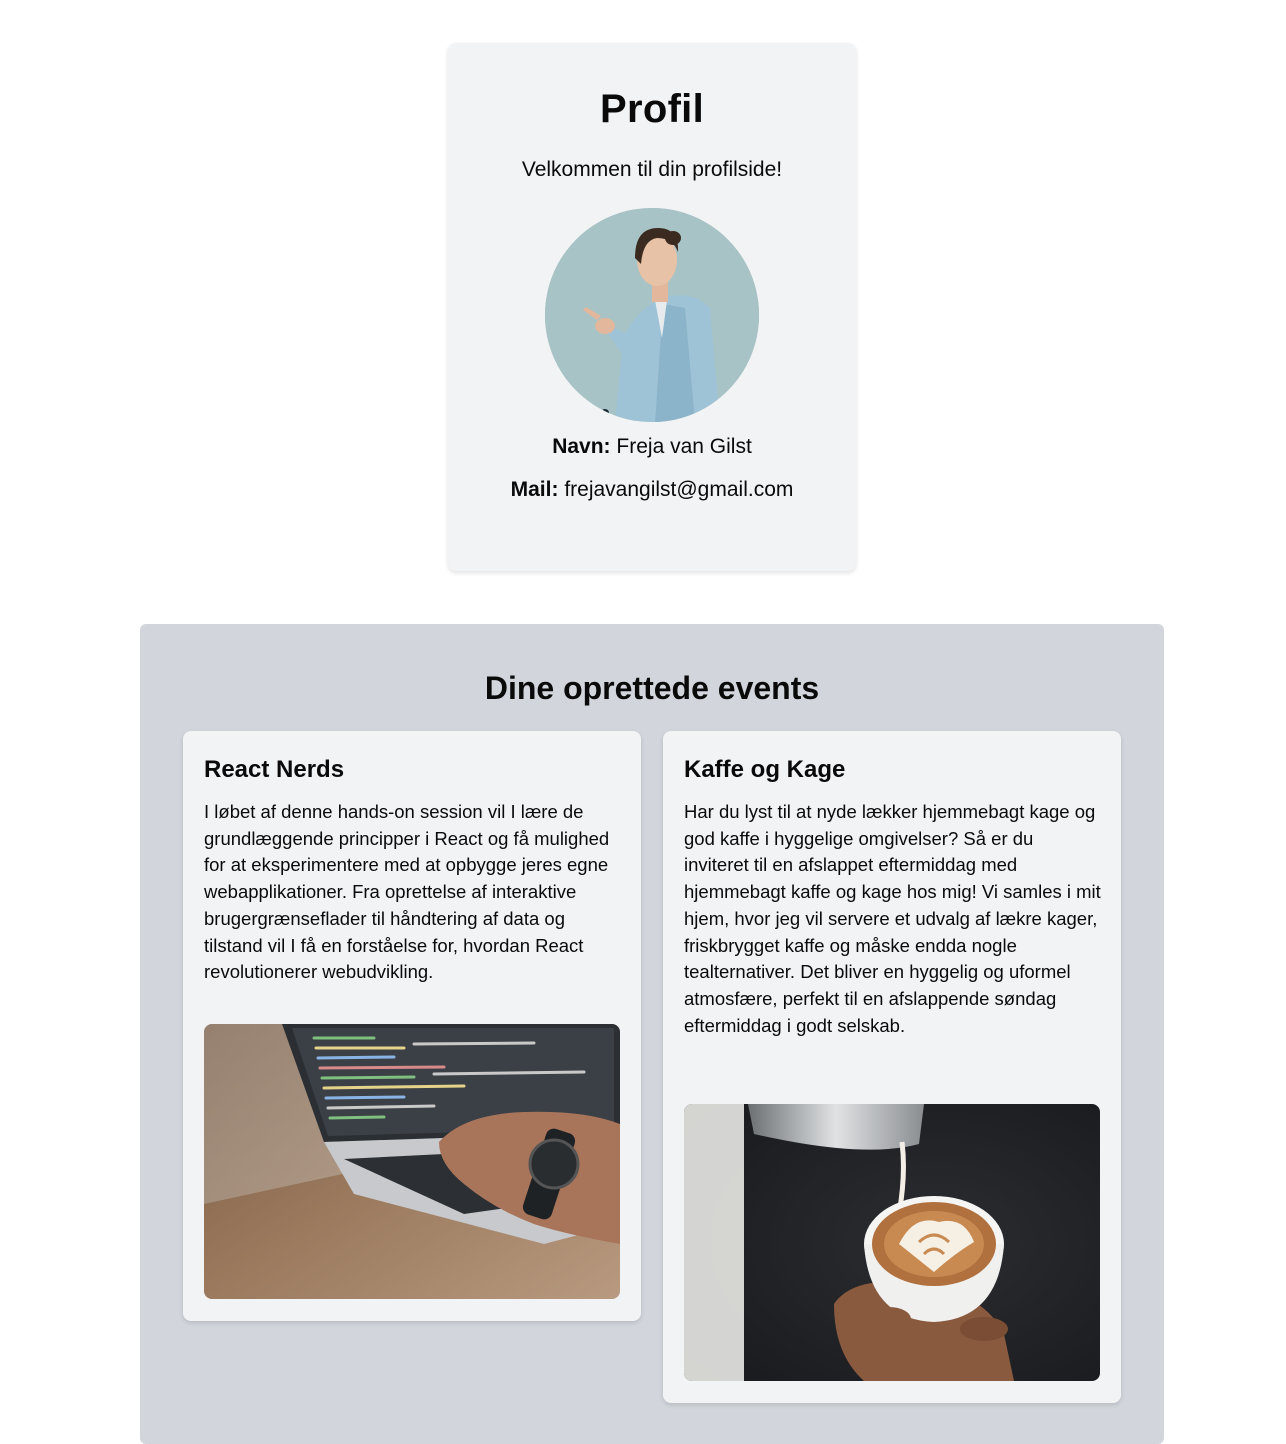  What do you see at coordinates (534, 489) in the screenshot?
I see `mail-label: Mail:` at bounding box center [534, 489].